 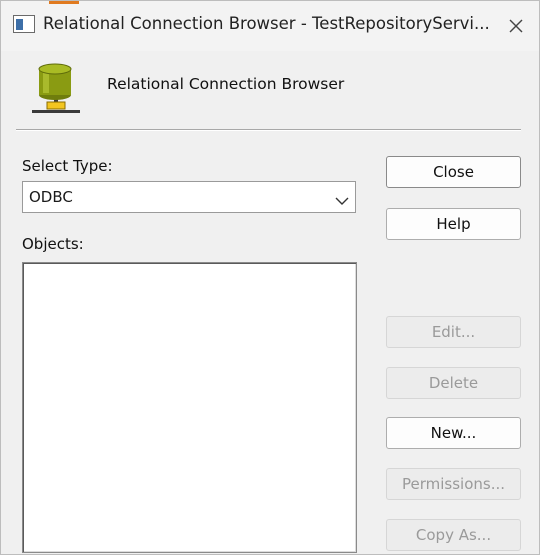 I want to click on select-type-dropdown: ODBC, so click(x=189, y=197).